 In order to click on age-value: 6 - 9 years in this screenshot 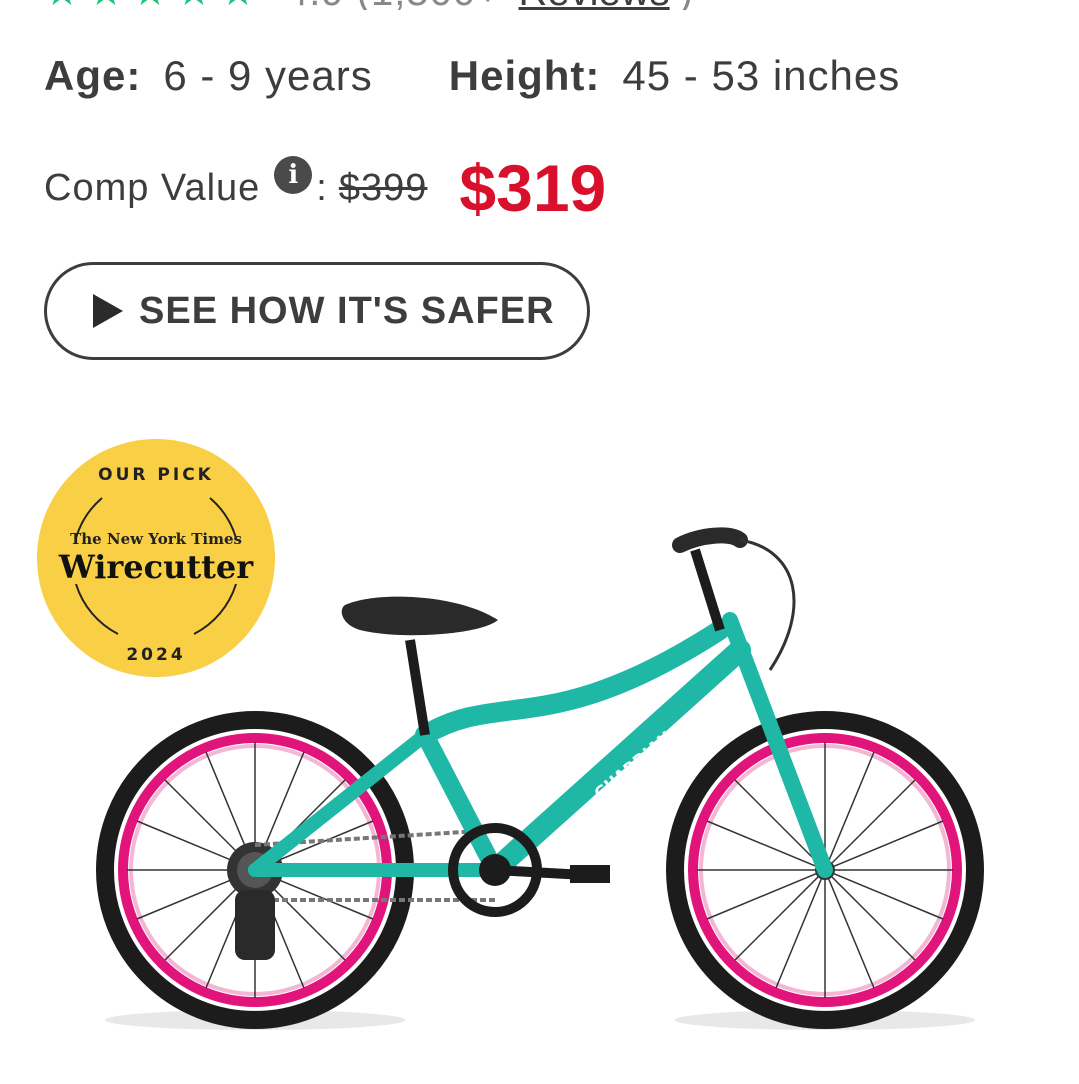, I will do `click(268, 75)`.